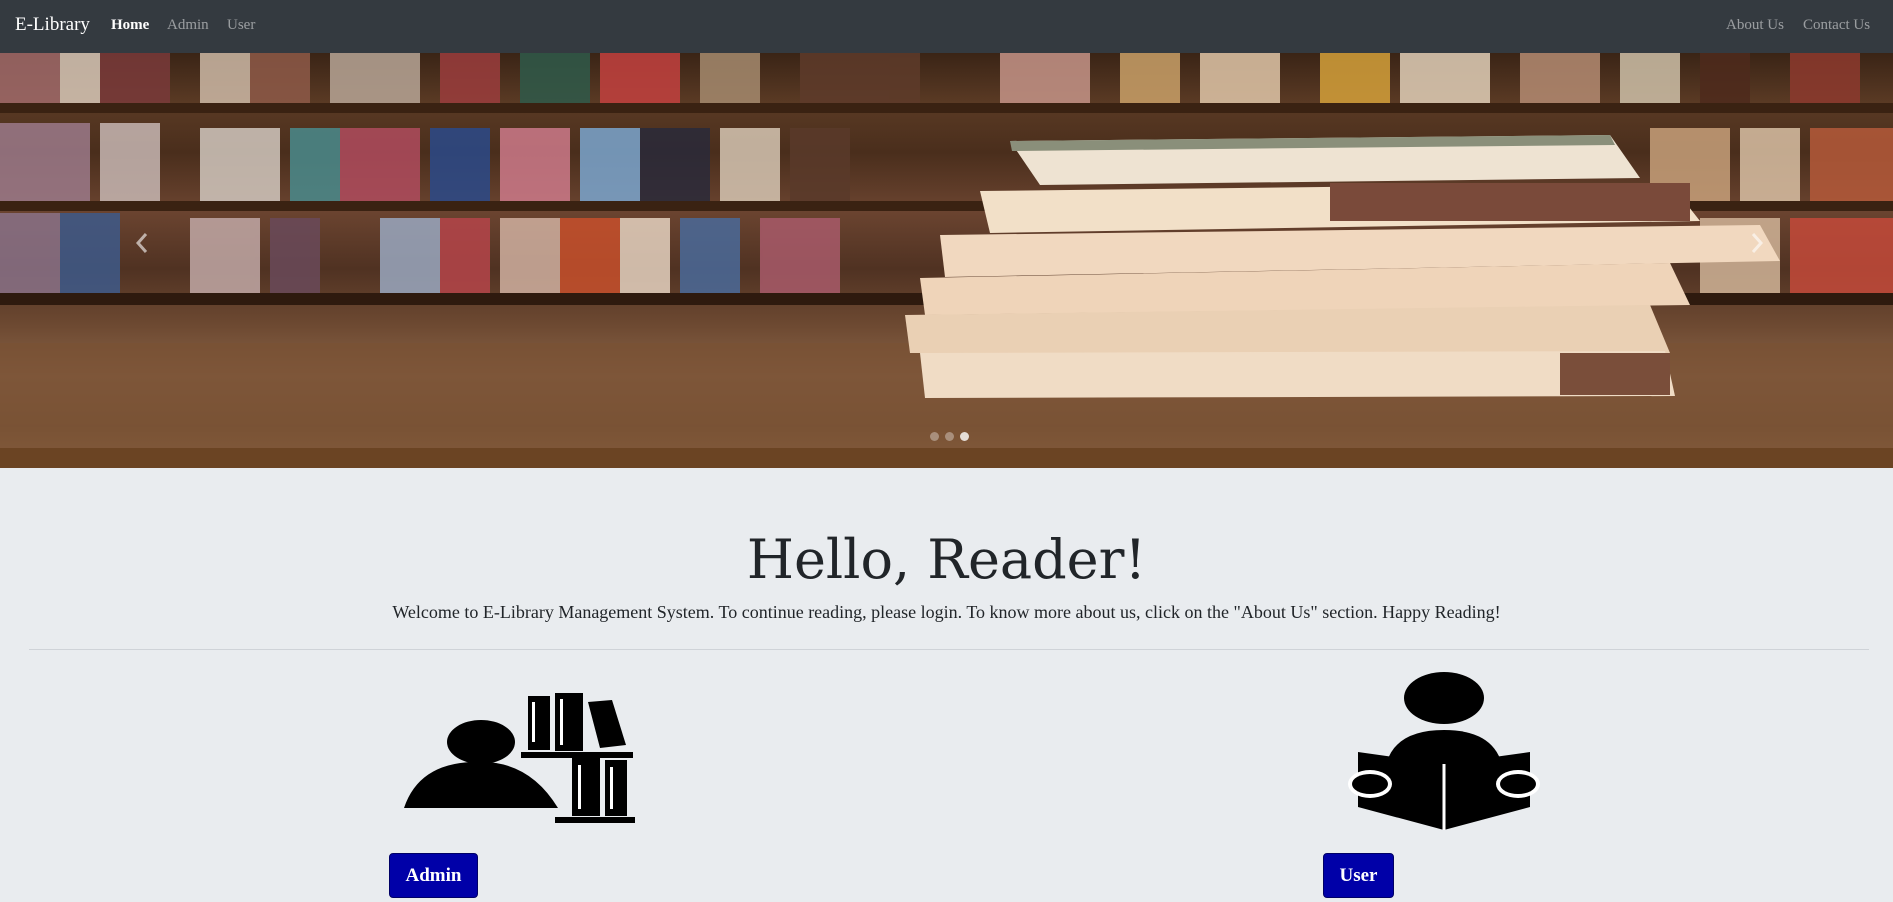  I want to click on librarian-icon, so click(519, 758).